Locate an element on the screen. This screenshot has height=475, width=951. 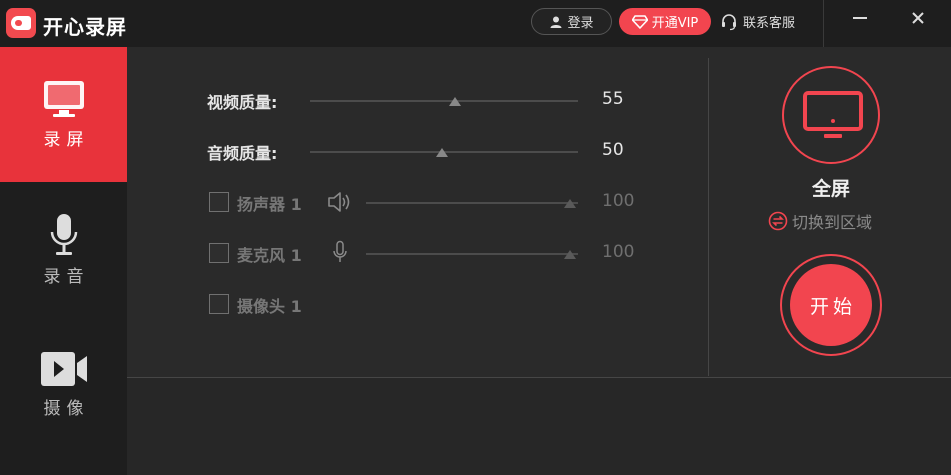
vip-label: 开通VIP is located at coordinates (675, 23).